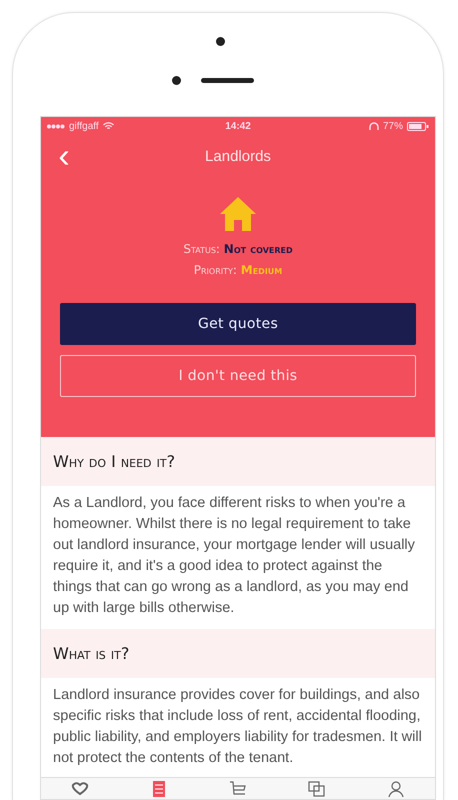 This screenshot has height=800, width=458. Describe the element at coordinates (238, 214) in the screenshot. I see `house-icon` at that location.